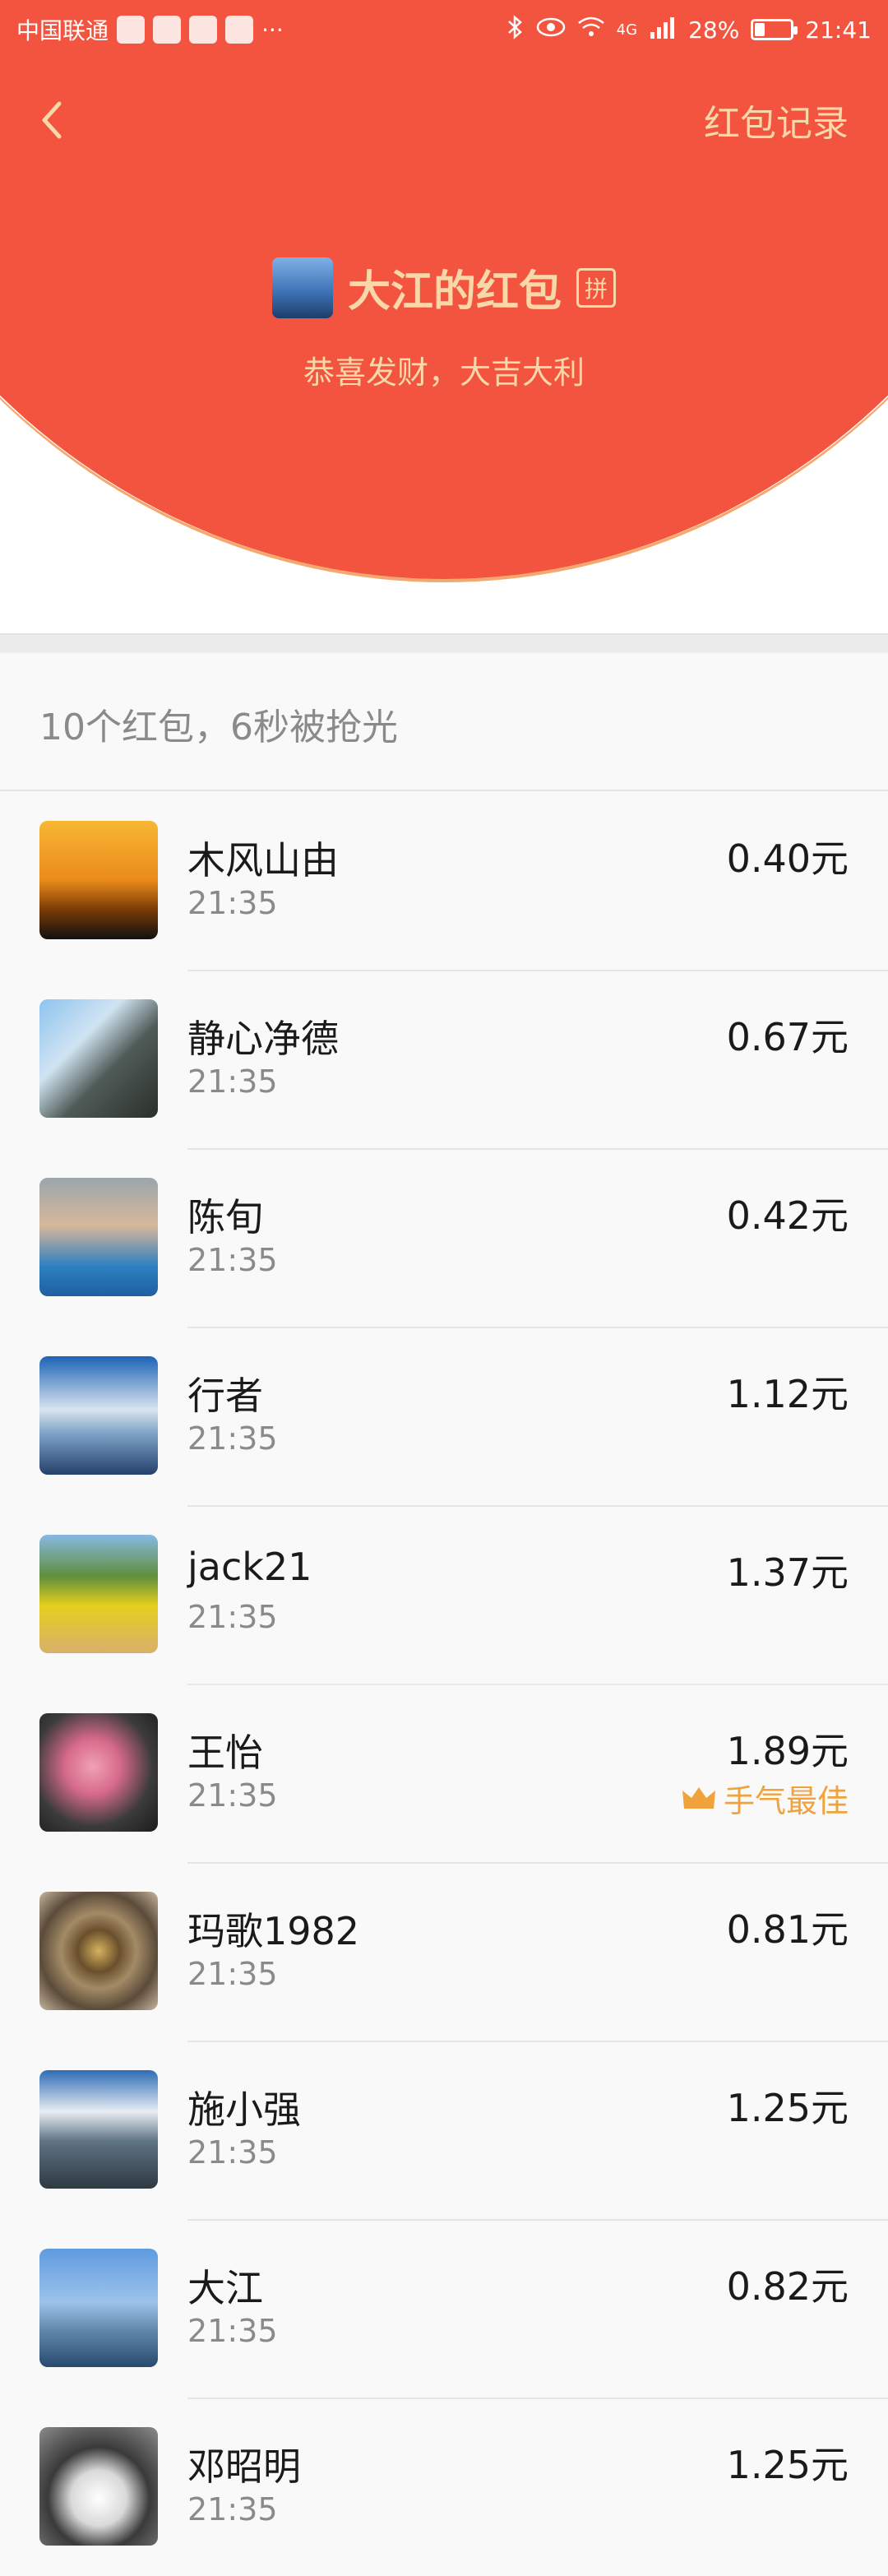 Image resolution: width=888 pixels, height=2576 pixels. Describe the element at coordinates (444, 882) in the screenshot. I see `list-item: 木风山由 21:35 0.40元` at that location.